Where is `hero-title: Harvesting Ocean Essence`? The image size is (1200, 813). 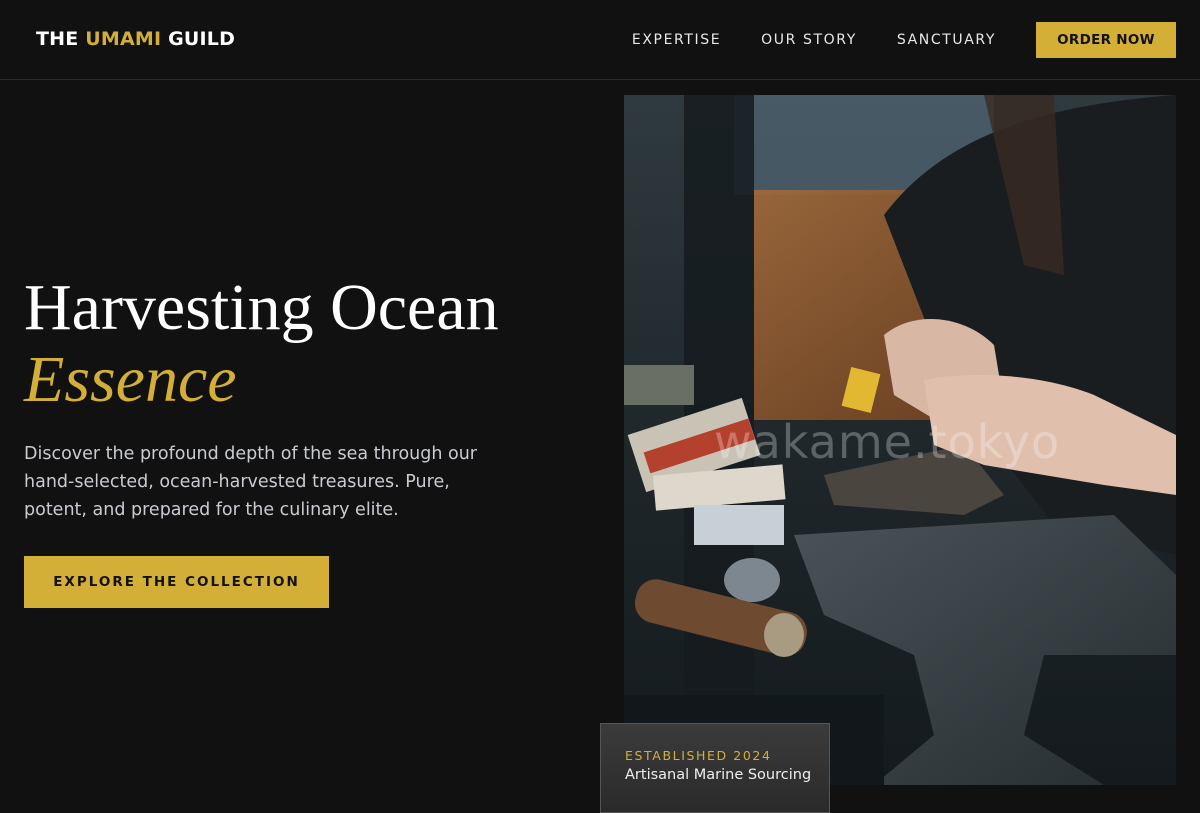
hero-title: Harvesting Ocean Essence is located at coordinates (261, 344).